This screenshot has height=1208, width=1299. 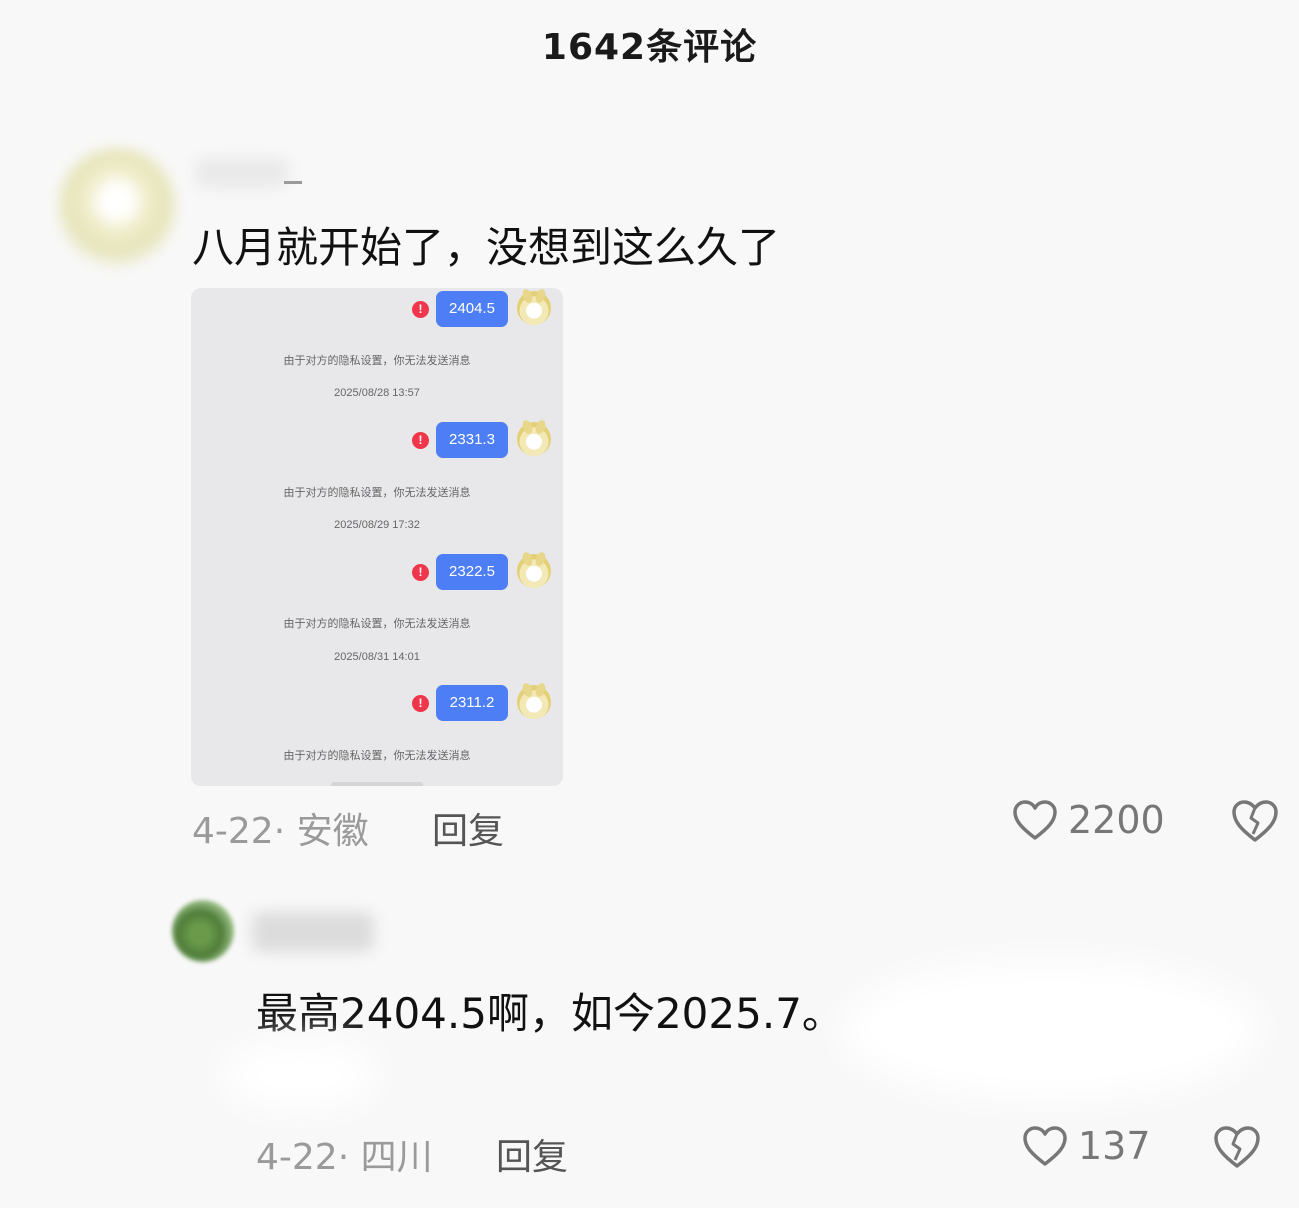 What do you see at coordinates (550, 1013) in the screenshot?
I see `comment-text: 最高2404.5啊，如今2025.7。` at bounding box center [550, 1013].